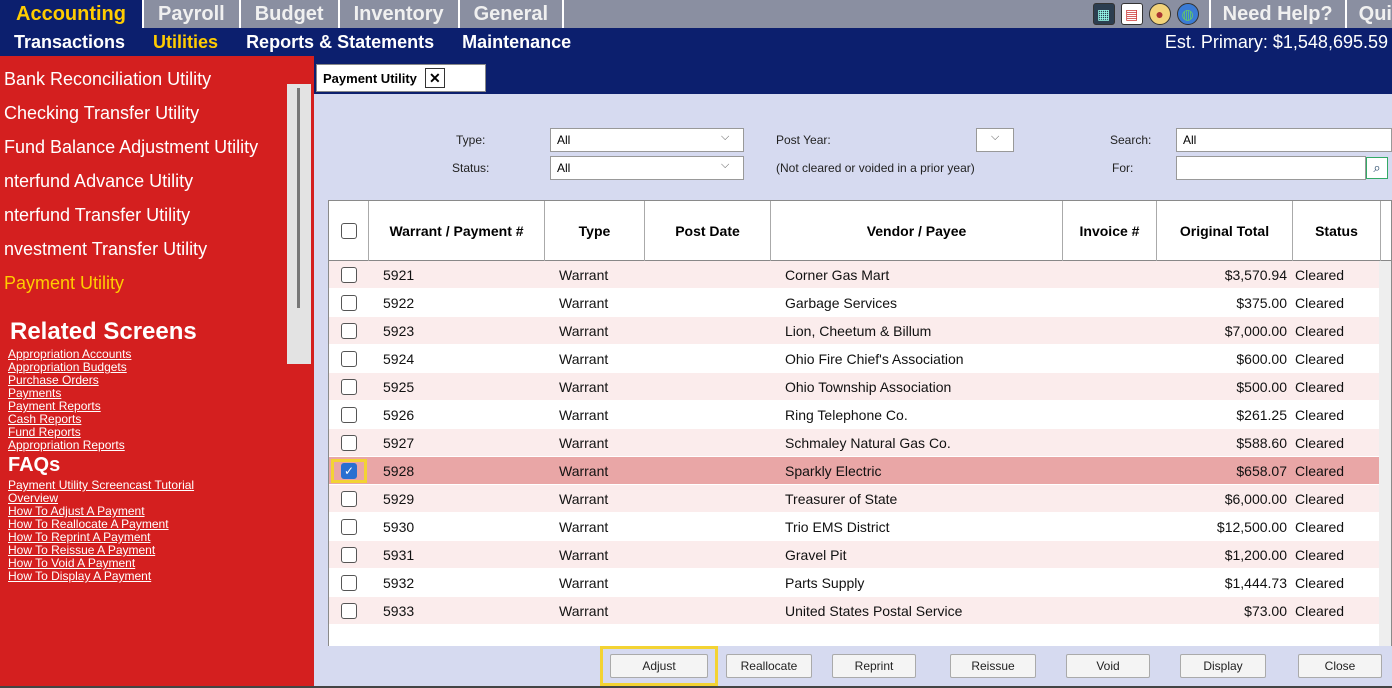 Image resolution: width=1392 pixels, height=688 pixels. Describe the element at coordinates (1271, 168) in the screenshot. I see `search-for-input` at that location.